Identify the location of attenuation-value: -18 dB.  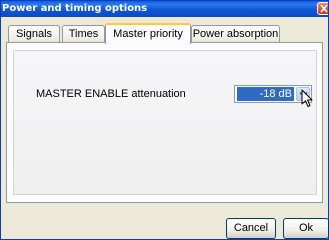
(265, 94).